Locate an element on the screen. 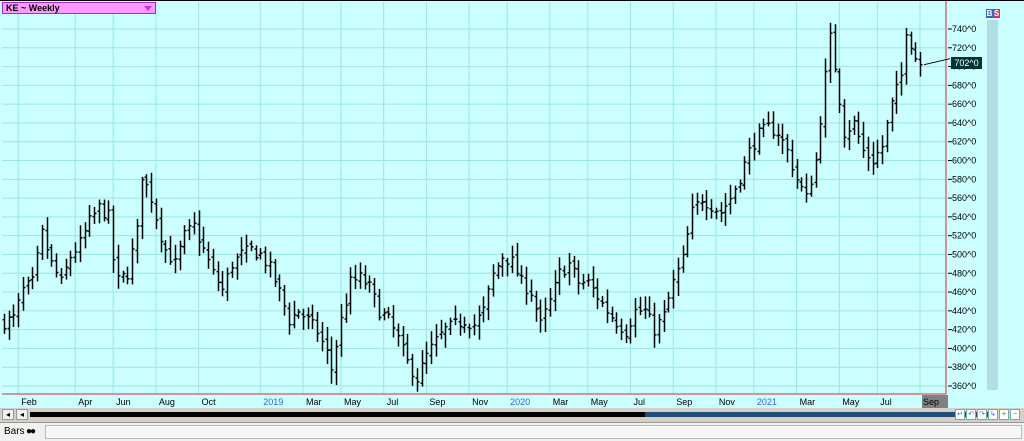 Image resolution: width=1024 pixels, height=441 pixels. y-tick-label: 620^0 is located at coordinates (964, 142).